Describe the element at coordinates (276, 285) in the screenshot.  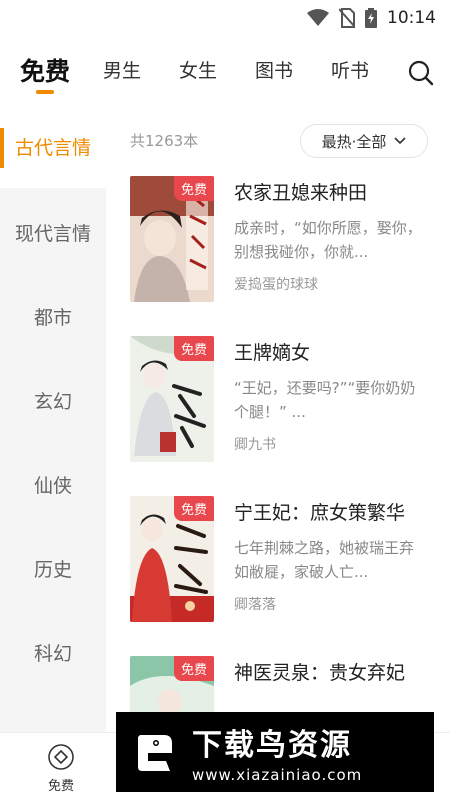
I see `book-author: 爱捣蛋的球球` at that location.